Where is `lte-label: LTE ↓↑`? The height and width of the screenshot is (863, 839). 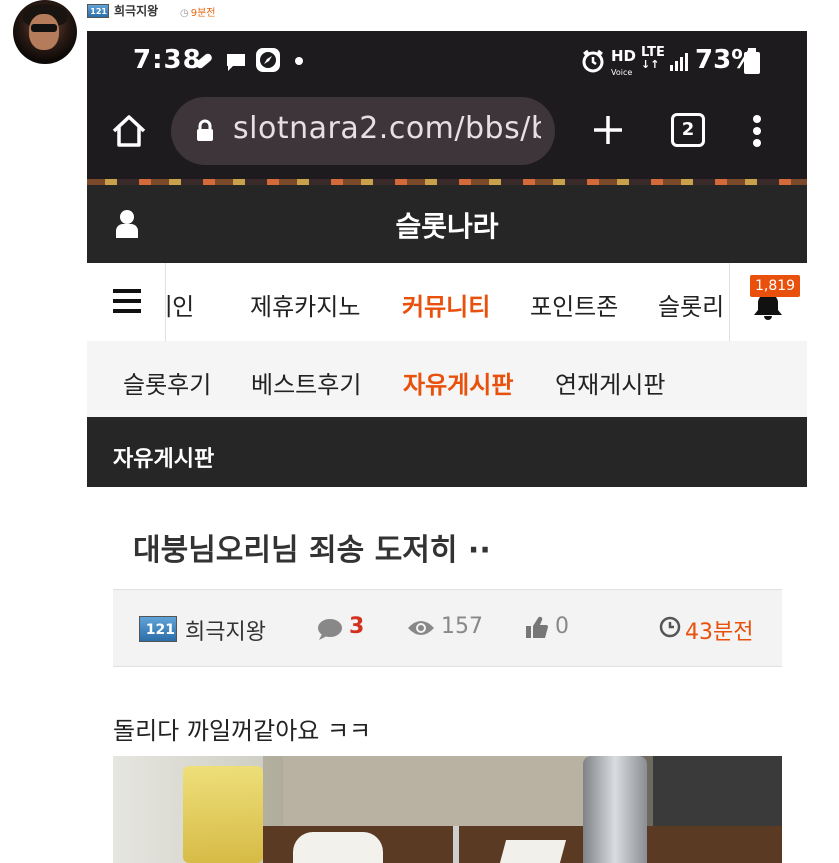
lte-label: LTE ↓↑ is located at coordinates (653, 58).